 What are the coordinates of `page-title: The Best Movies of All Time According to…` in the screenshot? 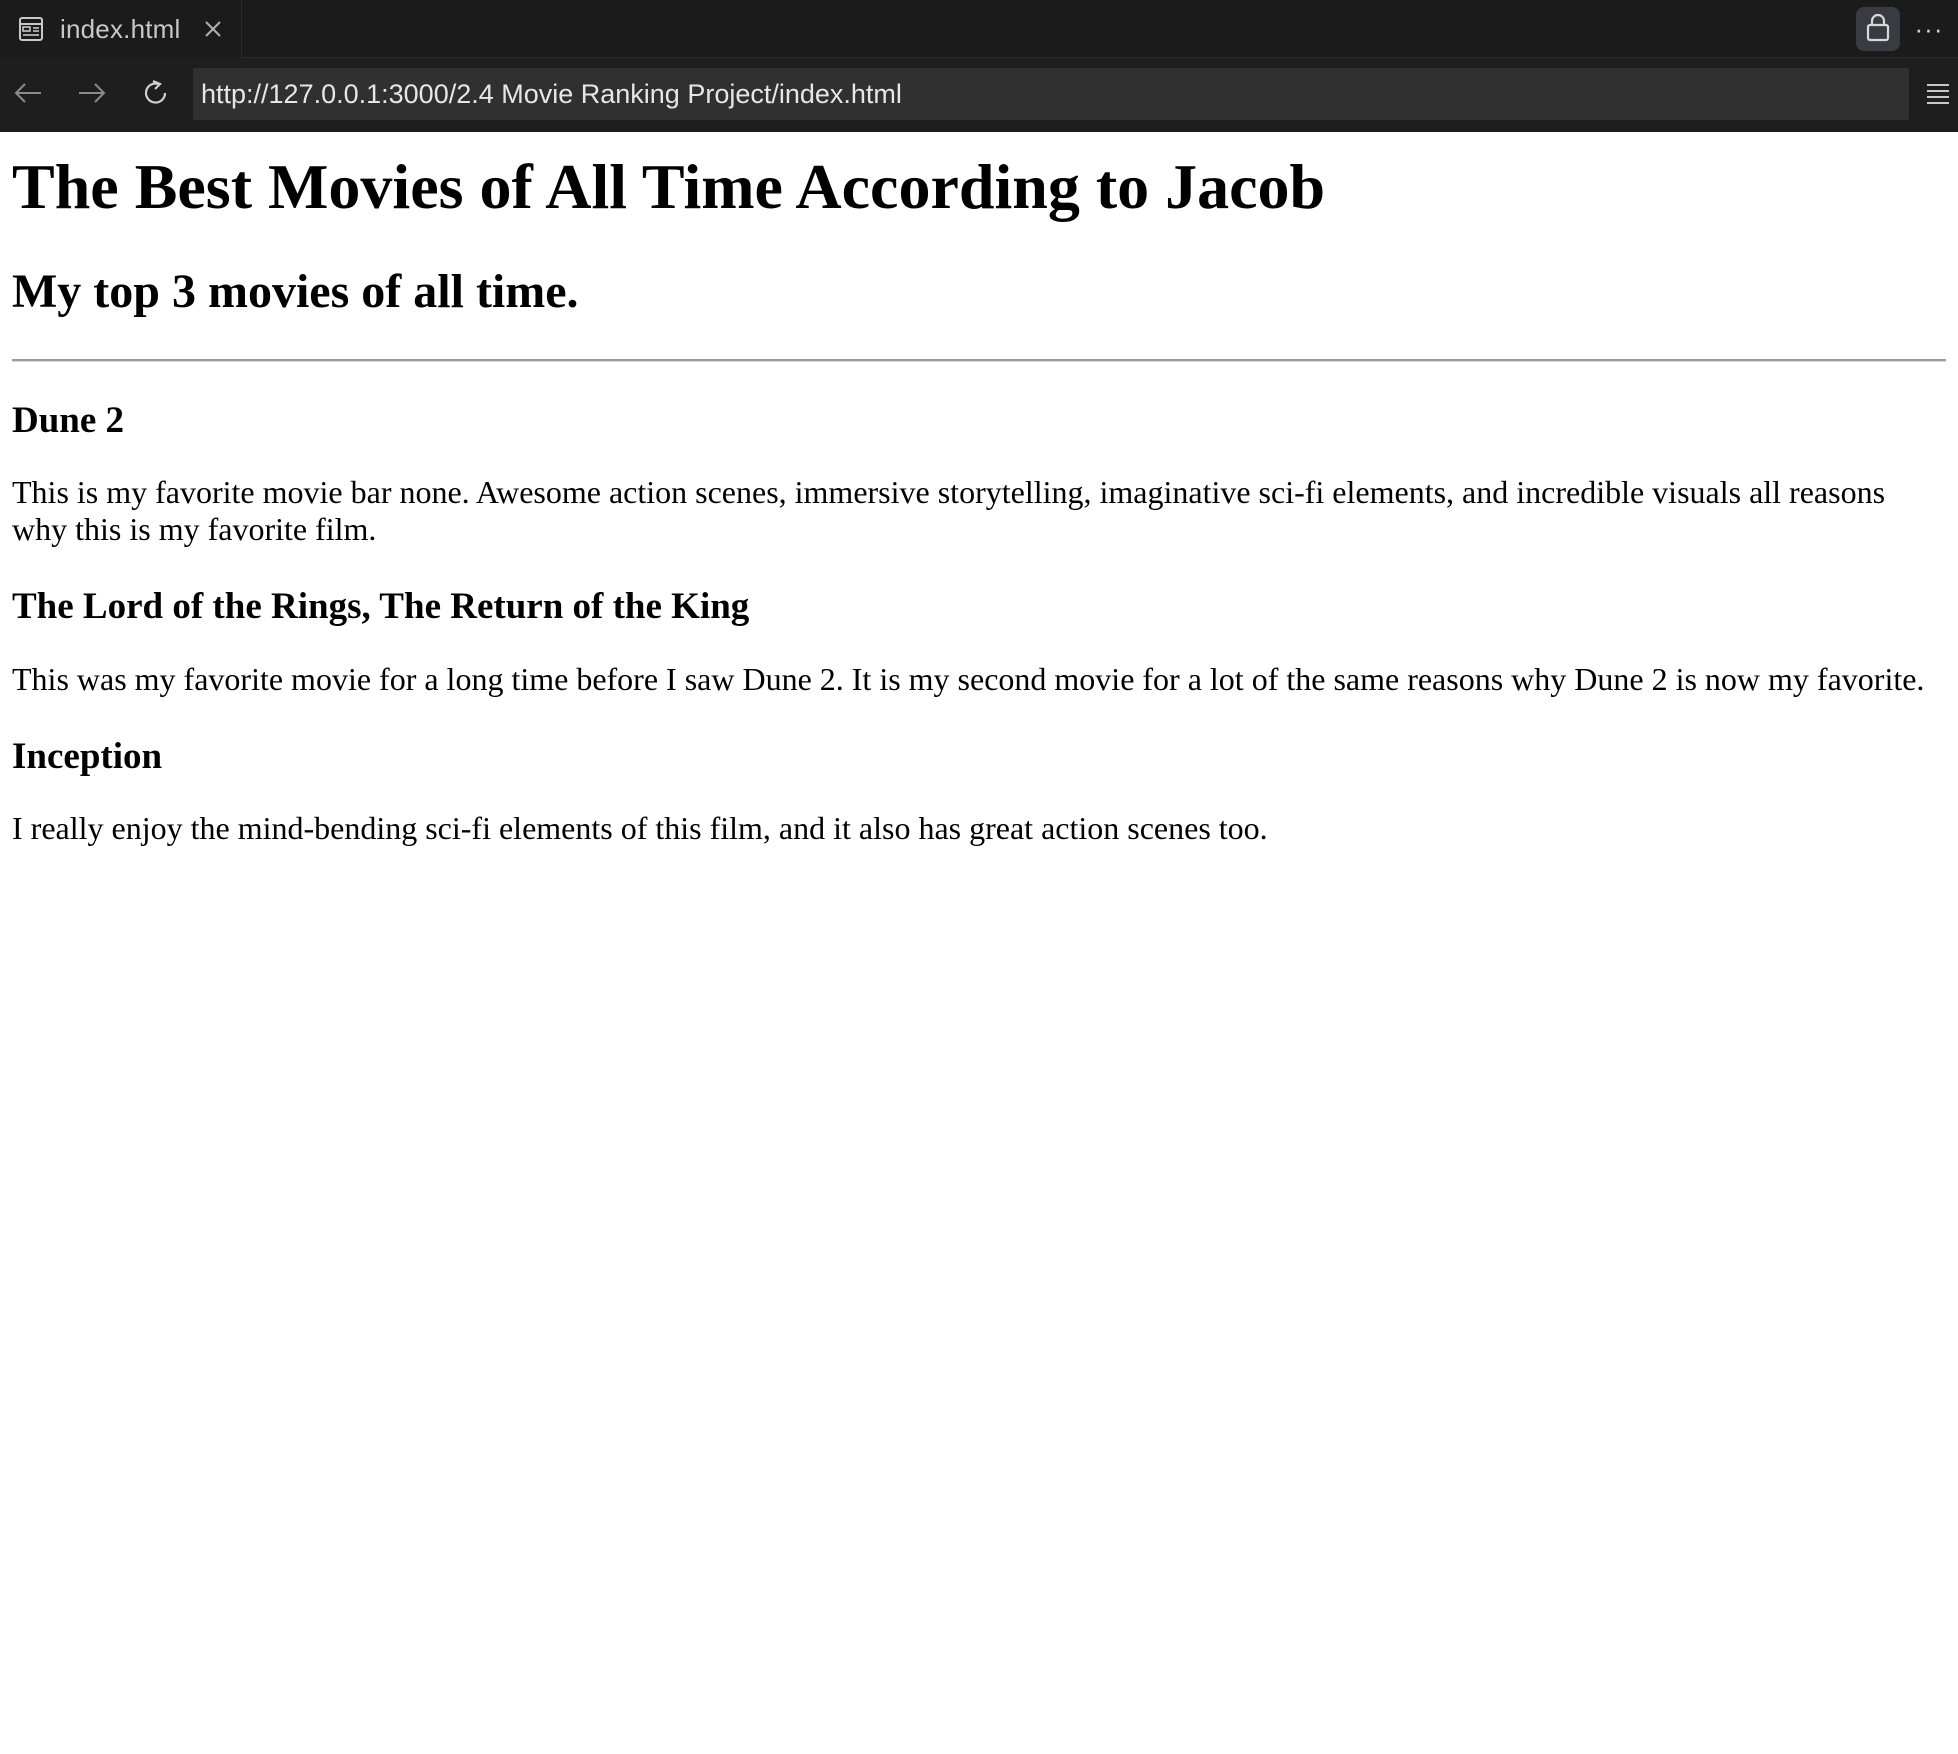 It's located at (669, 186).